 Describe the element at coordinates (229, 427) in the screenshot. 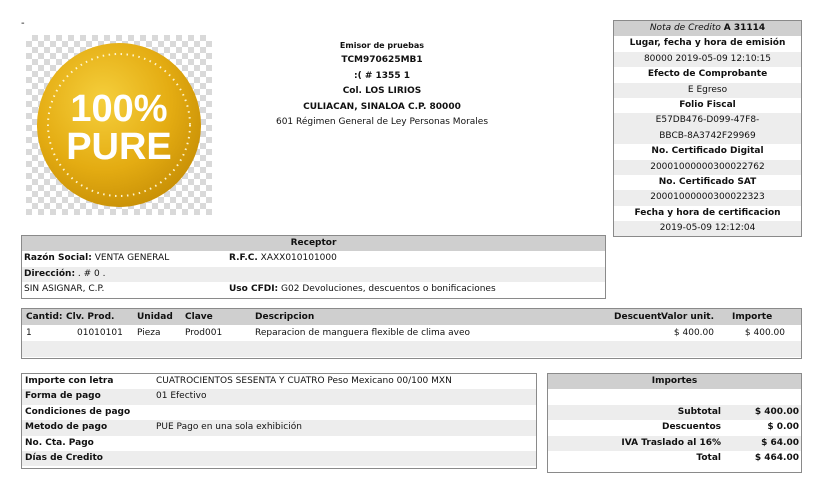

I see `metodo-value: PUE Pago en una sola exhibición` at that location.